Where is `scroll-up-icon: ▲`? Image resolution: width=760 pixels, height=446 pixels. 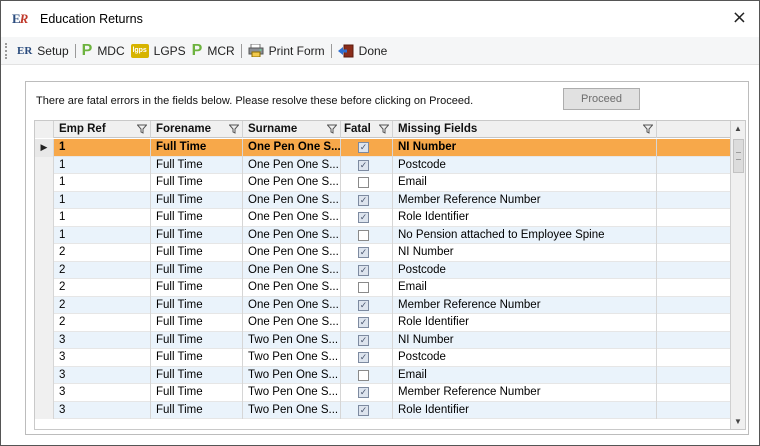
scroll-up-icon: ▲ is located at coordinates (738, 128).